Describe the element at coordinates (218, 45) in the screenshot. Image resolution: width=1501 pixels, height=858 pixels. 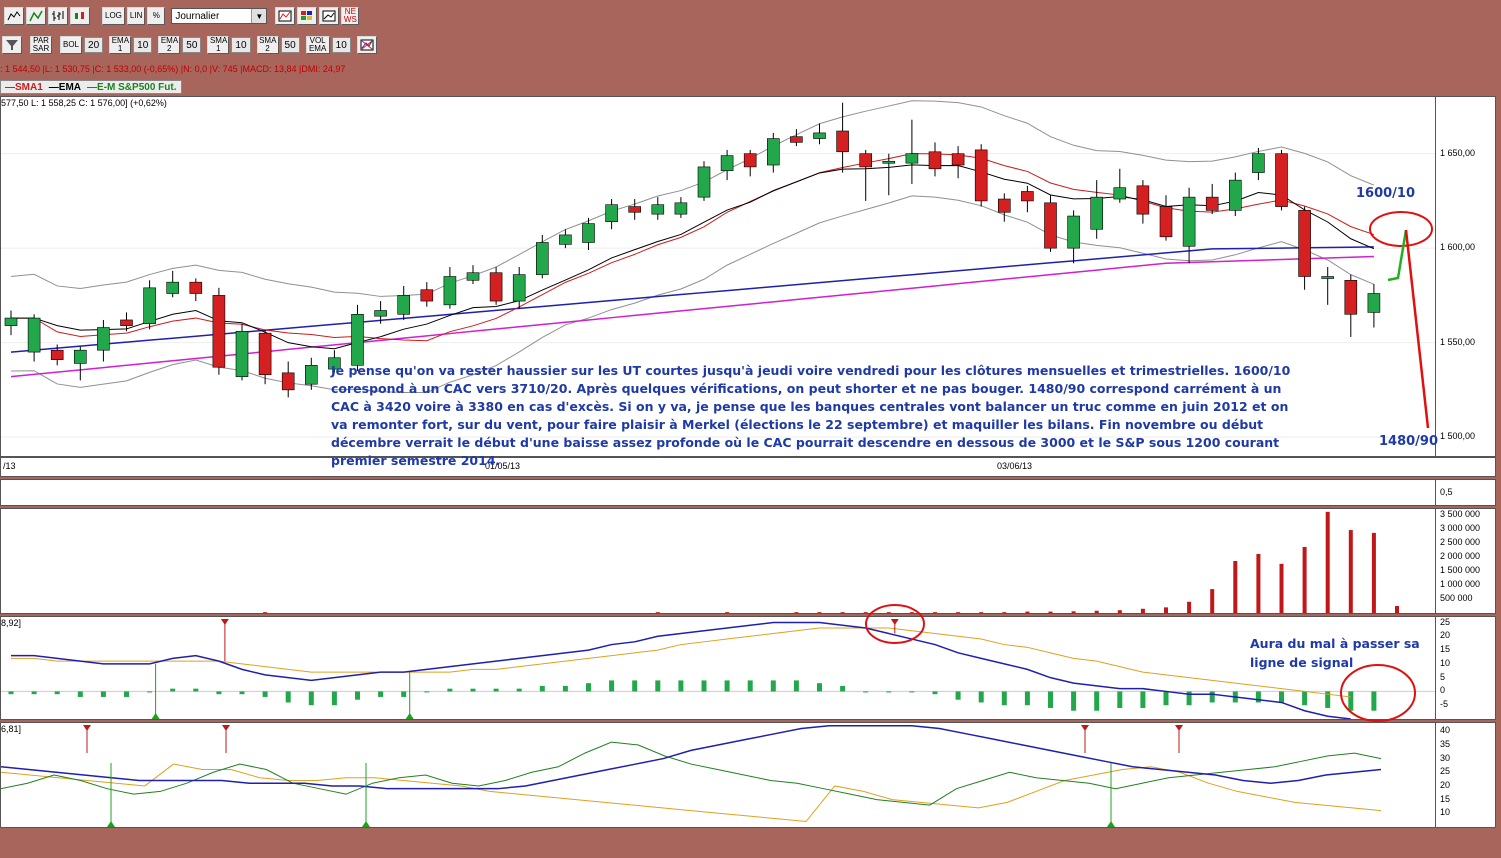
I see `sma1-button: SMA 1` at that location.